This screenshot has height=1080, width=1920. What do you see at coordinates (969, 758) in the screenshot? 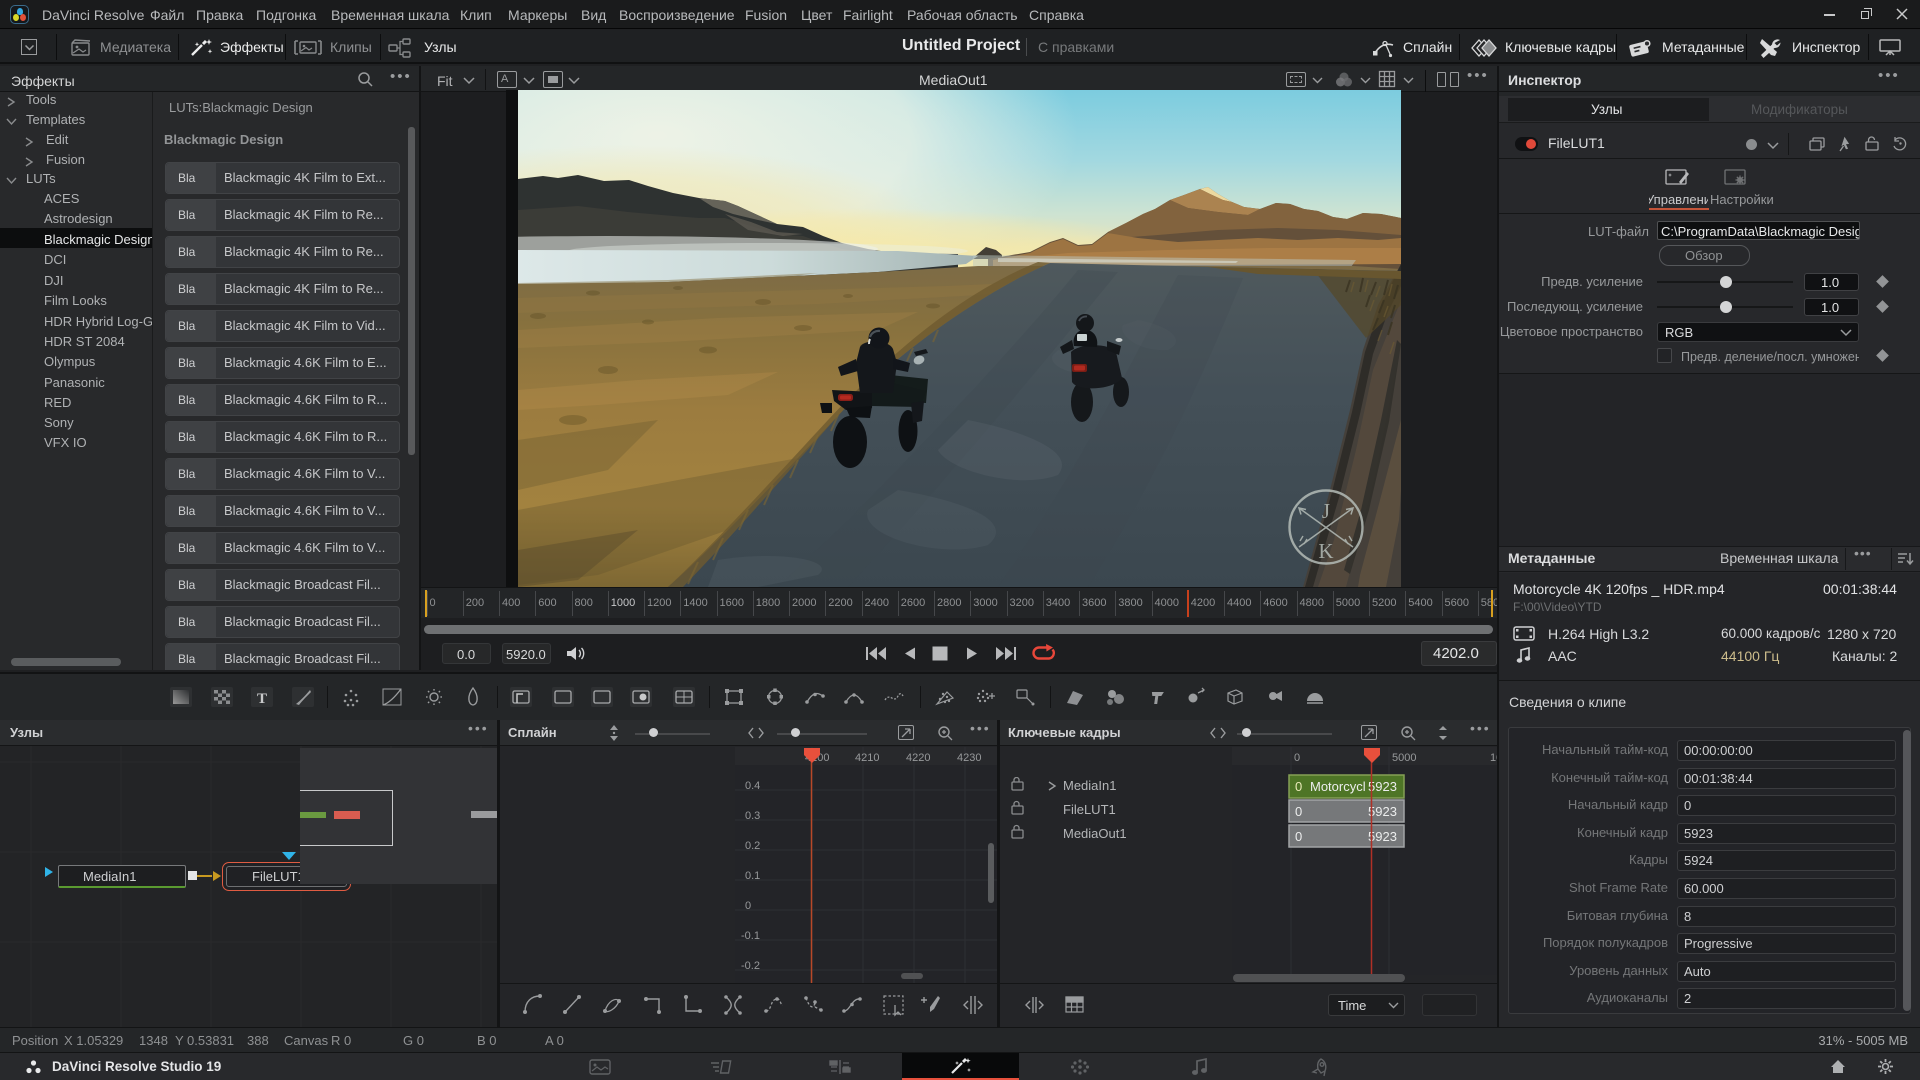
I see `svg-text: 4230` at bounding box center [969, 758].